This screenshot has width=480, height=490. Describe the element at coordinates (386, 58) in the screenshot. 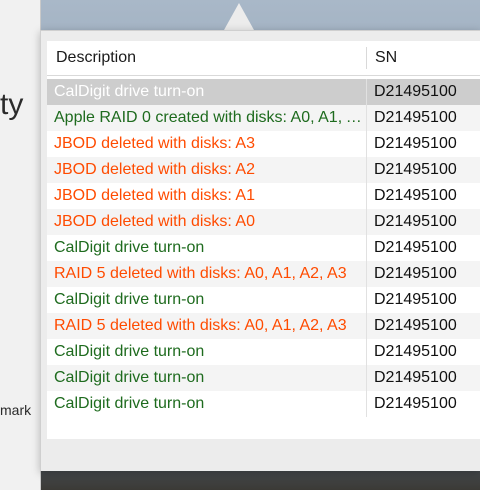

I see `column-header-sn: SN` at that location.